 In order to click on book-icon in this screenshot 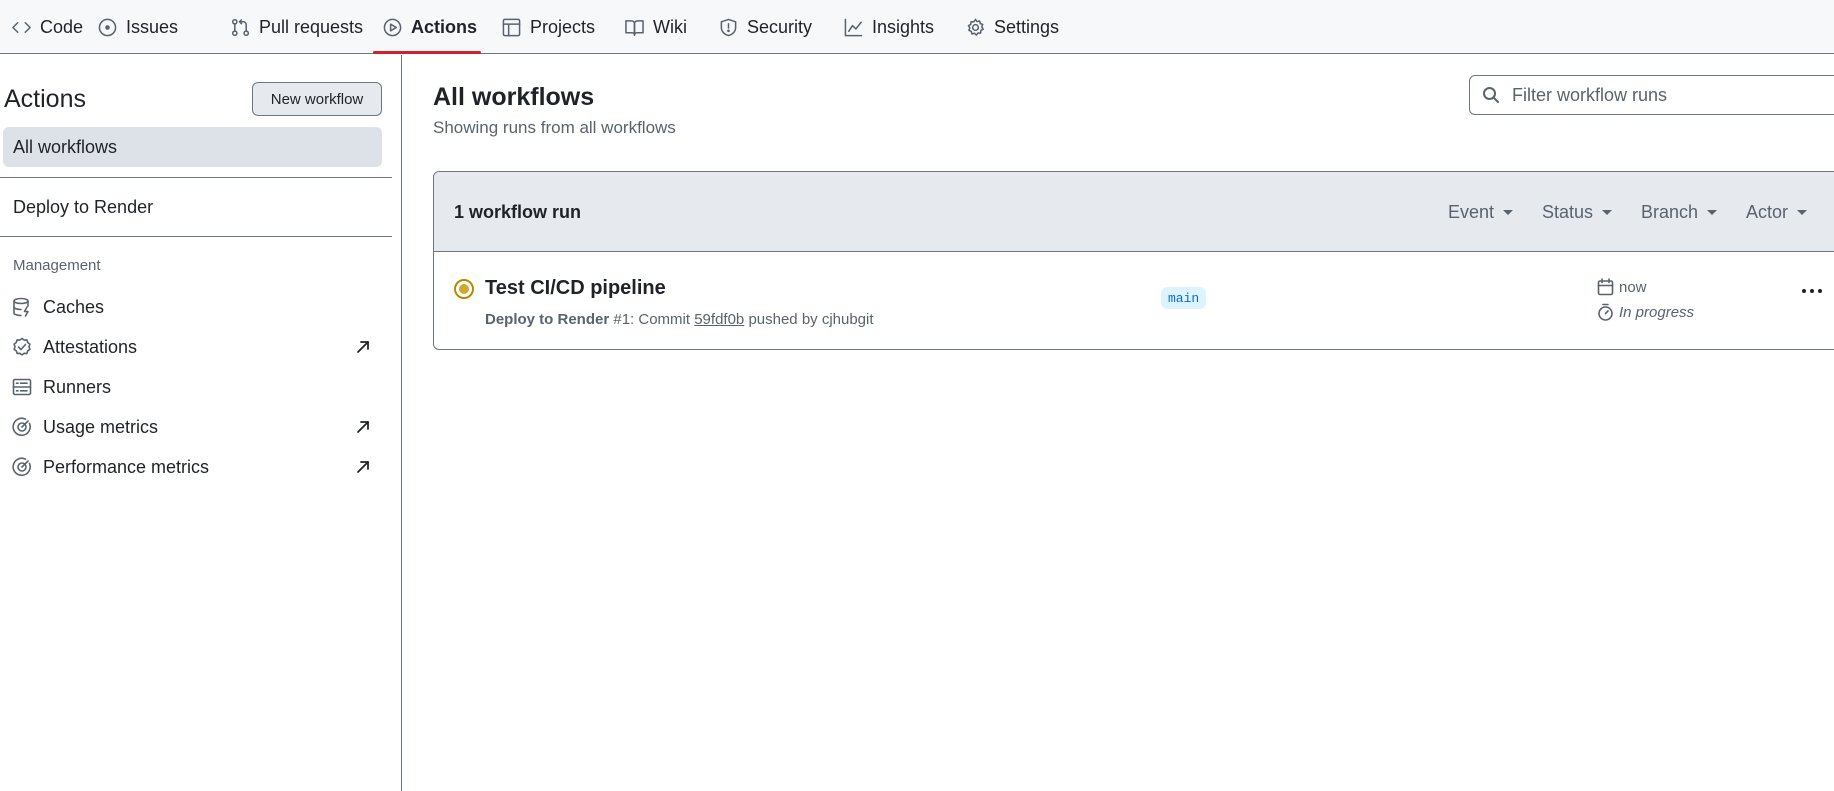, I will do `click(634, 27)`.